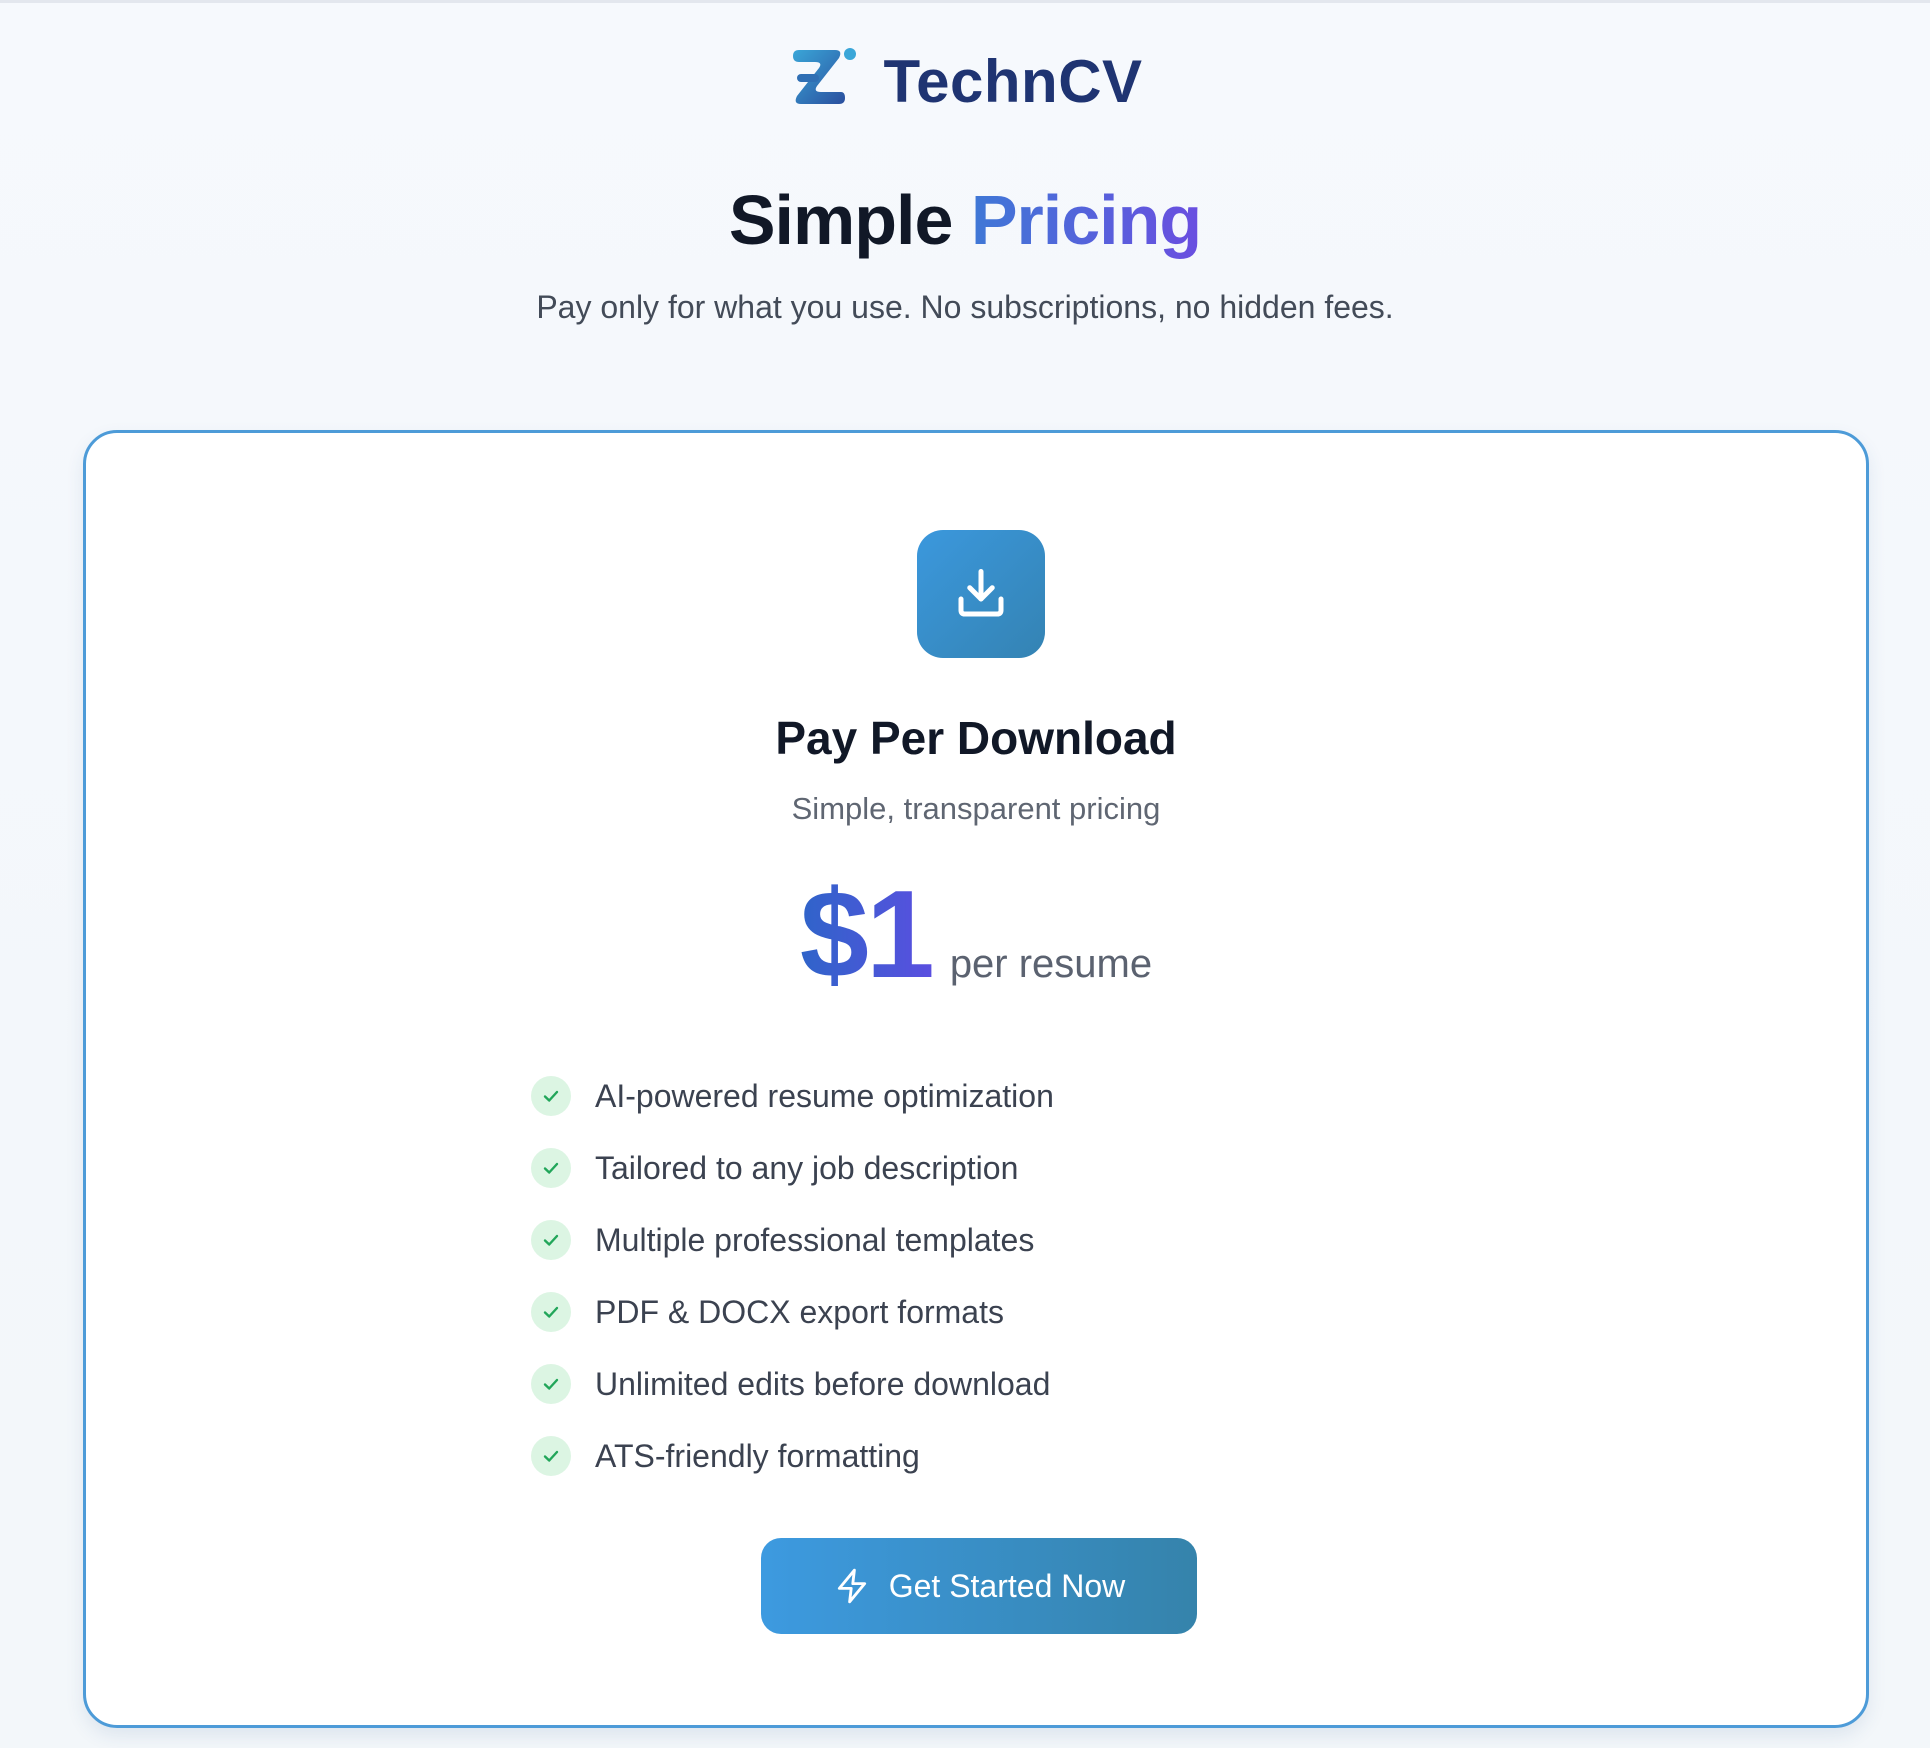 Image resolution: width=1930 pixels, height=1748 pixels. What do you see at coordinates (1086, 220) in the screenshot?
I see `page-title-accent: Pricing` at bounding box center [1086, 220].